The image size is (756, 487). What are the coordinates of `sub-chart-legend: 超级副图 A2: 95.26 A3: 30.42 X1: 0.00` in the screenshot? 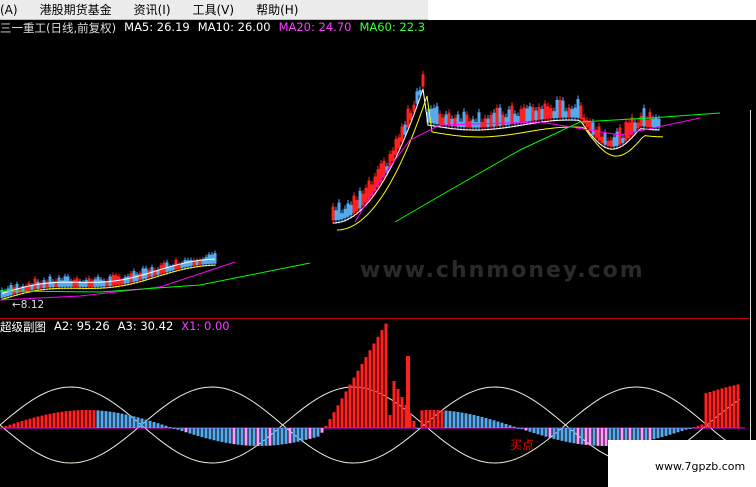 It's located at (119, 326).